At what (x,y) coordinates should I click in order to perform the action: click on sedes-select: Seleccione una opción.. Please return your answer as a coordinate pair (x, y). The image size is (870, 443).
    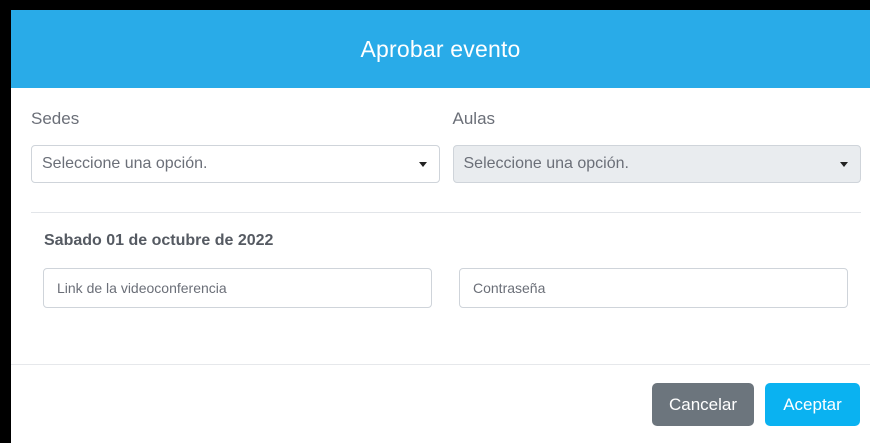
    Looking at the image, I should click on (235, 164).